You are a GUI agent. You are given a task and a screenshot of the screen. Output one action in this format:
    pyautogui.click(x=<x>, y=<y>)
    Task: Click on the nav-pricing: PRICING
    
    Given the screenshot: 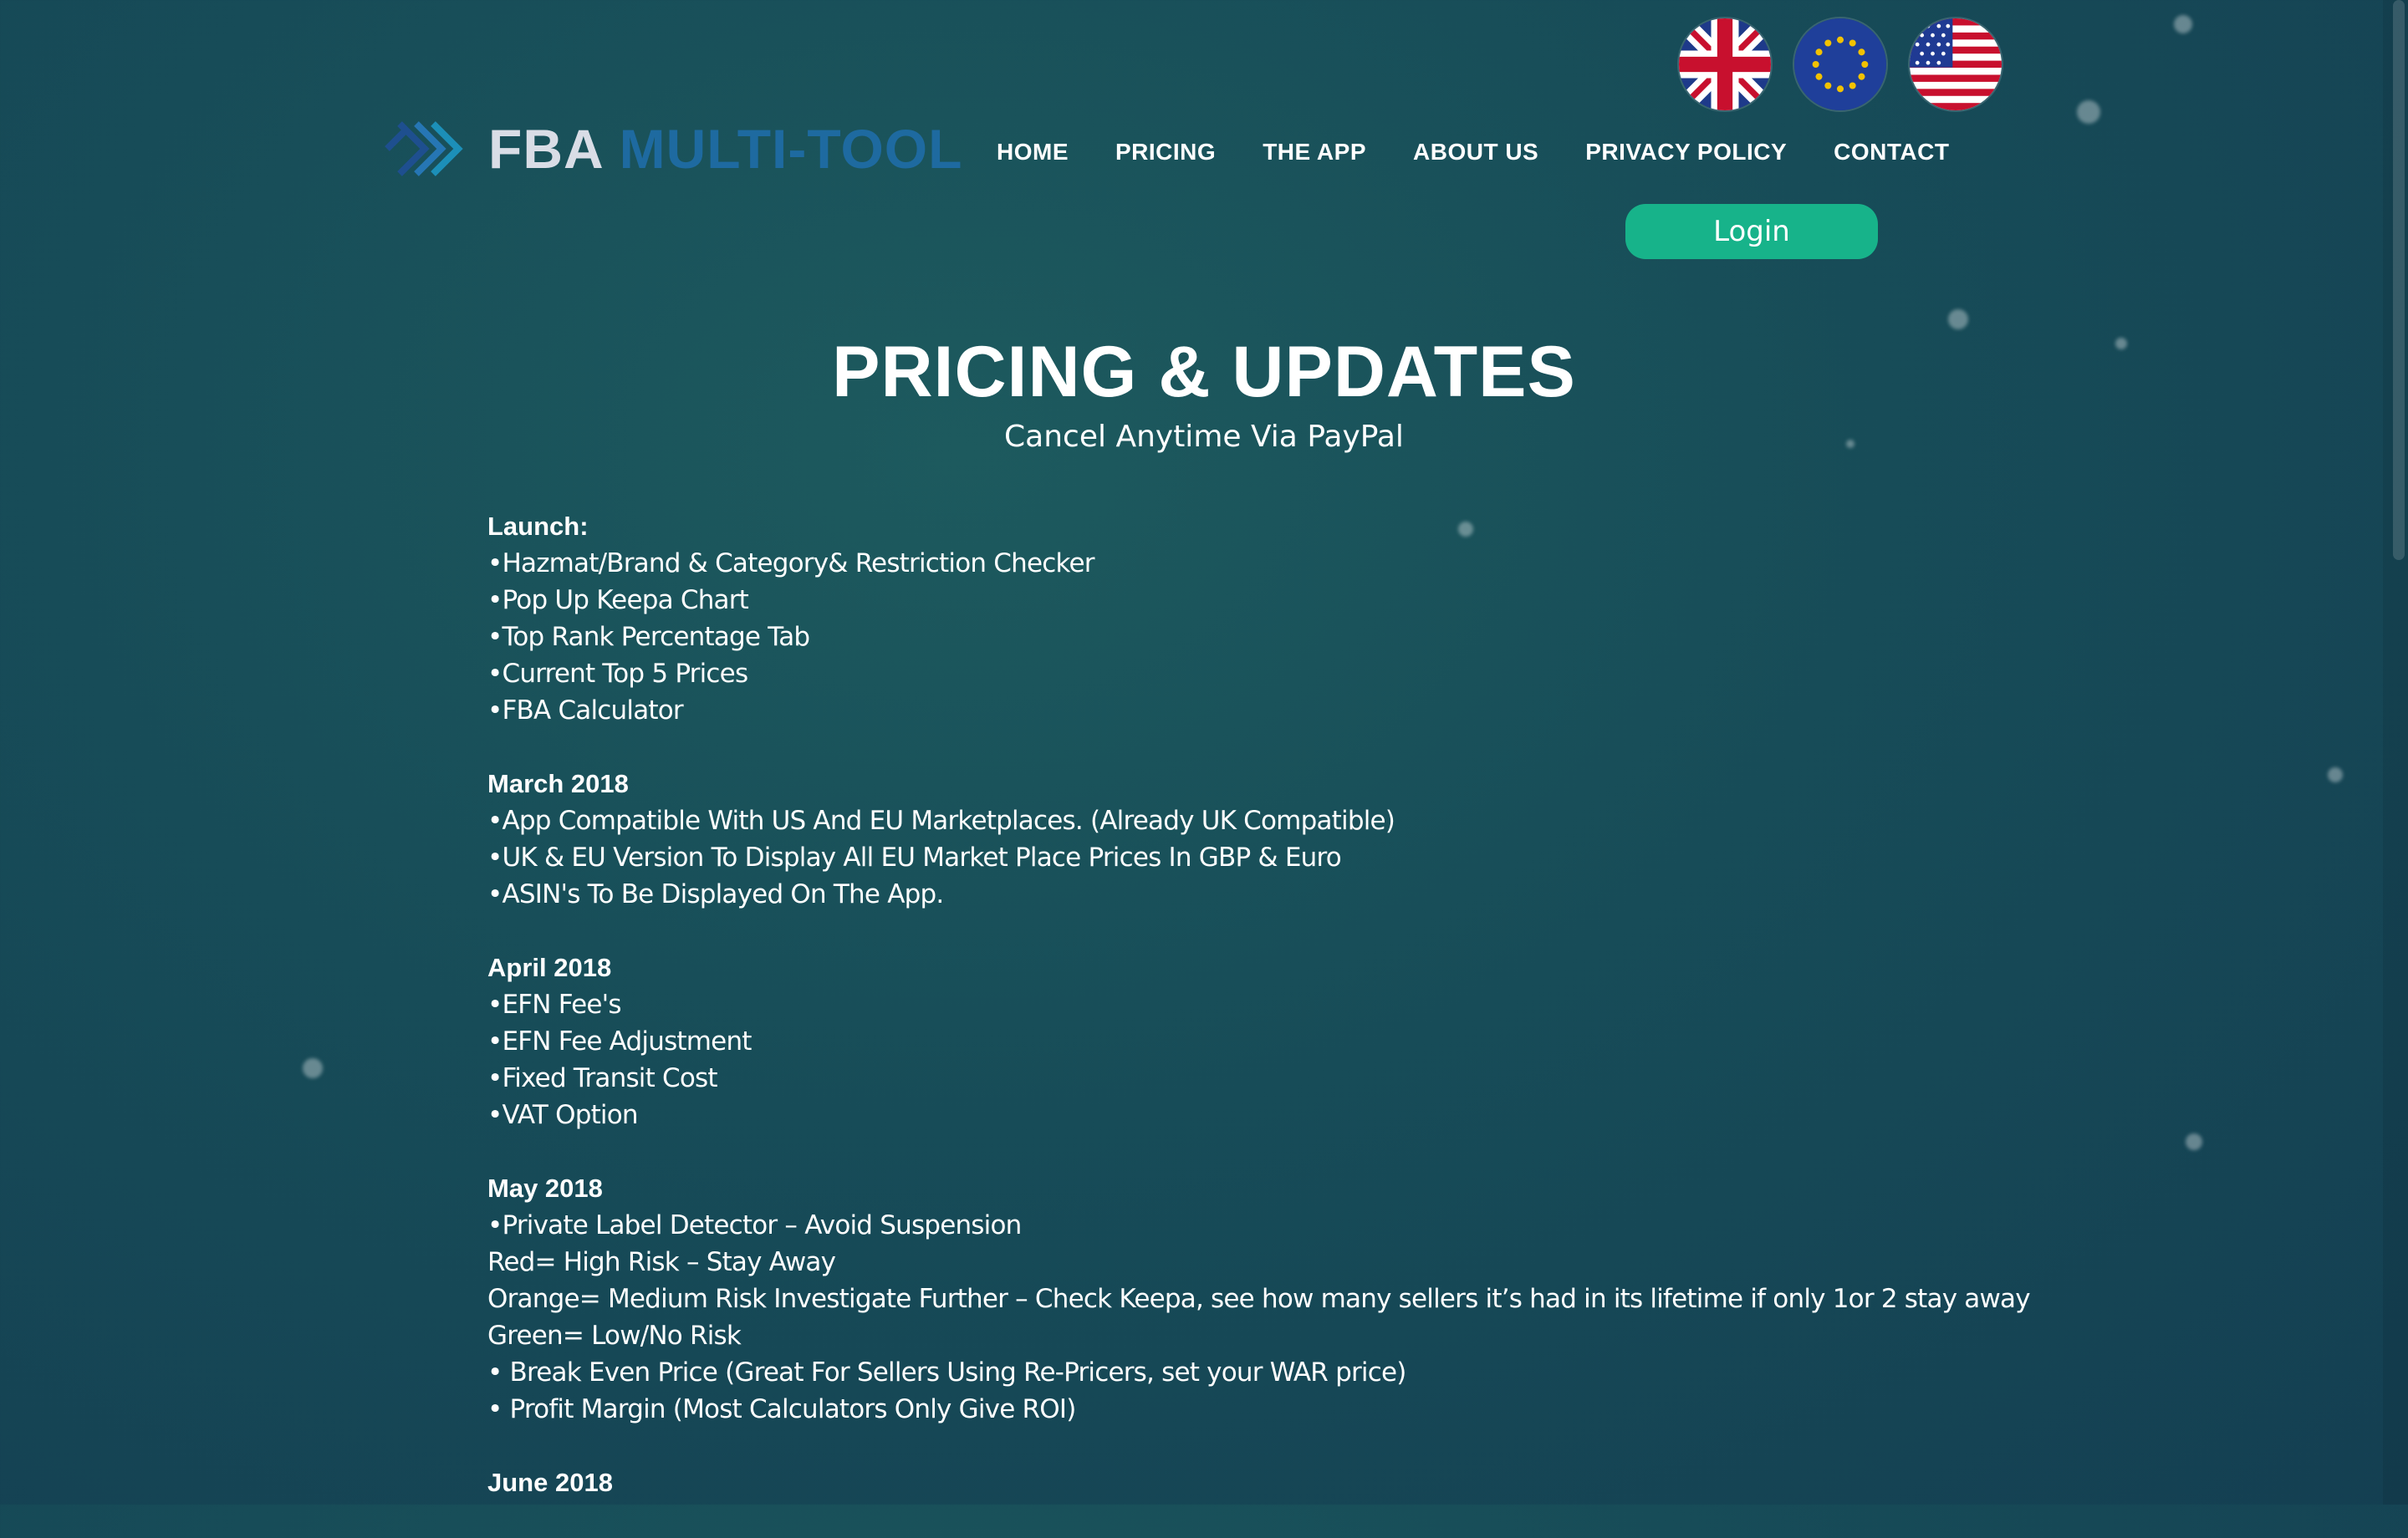 What is the action you would take?
    pyautogui.click(x=1165, y=152)
    